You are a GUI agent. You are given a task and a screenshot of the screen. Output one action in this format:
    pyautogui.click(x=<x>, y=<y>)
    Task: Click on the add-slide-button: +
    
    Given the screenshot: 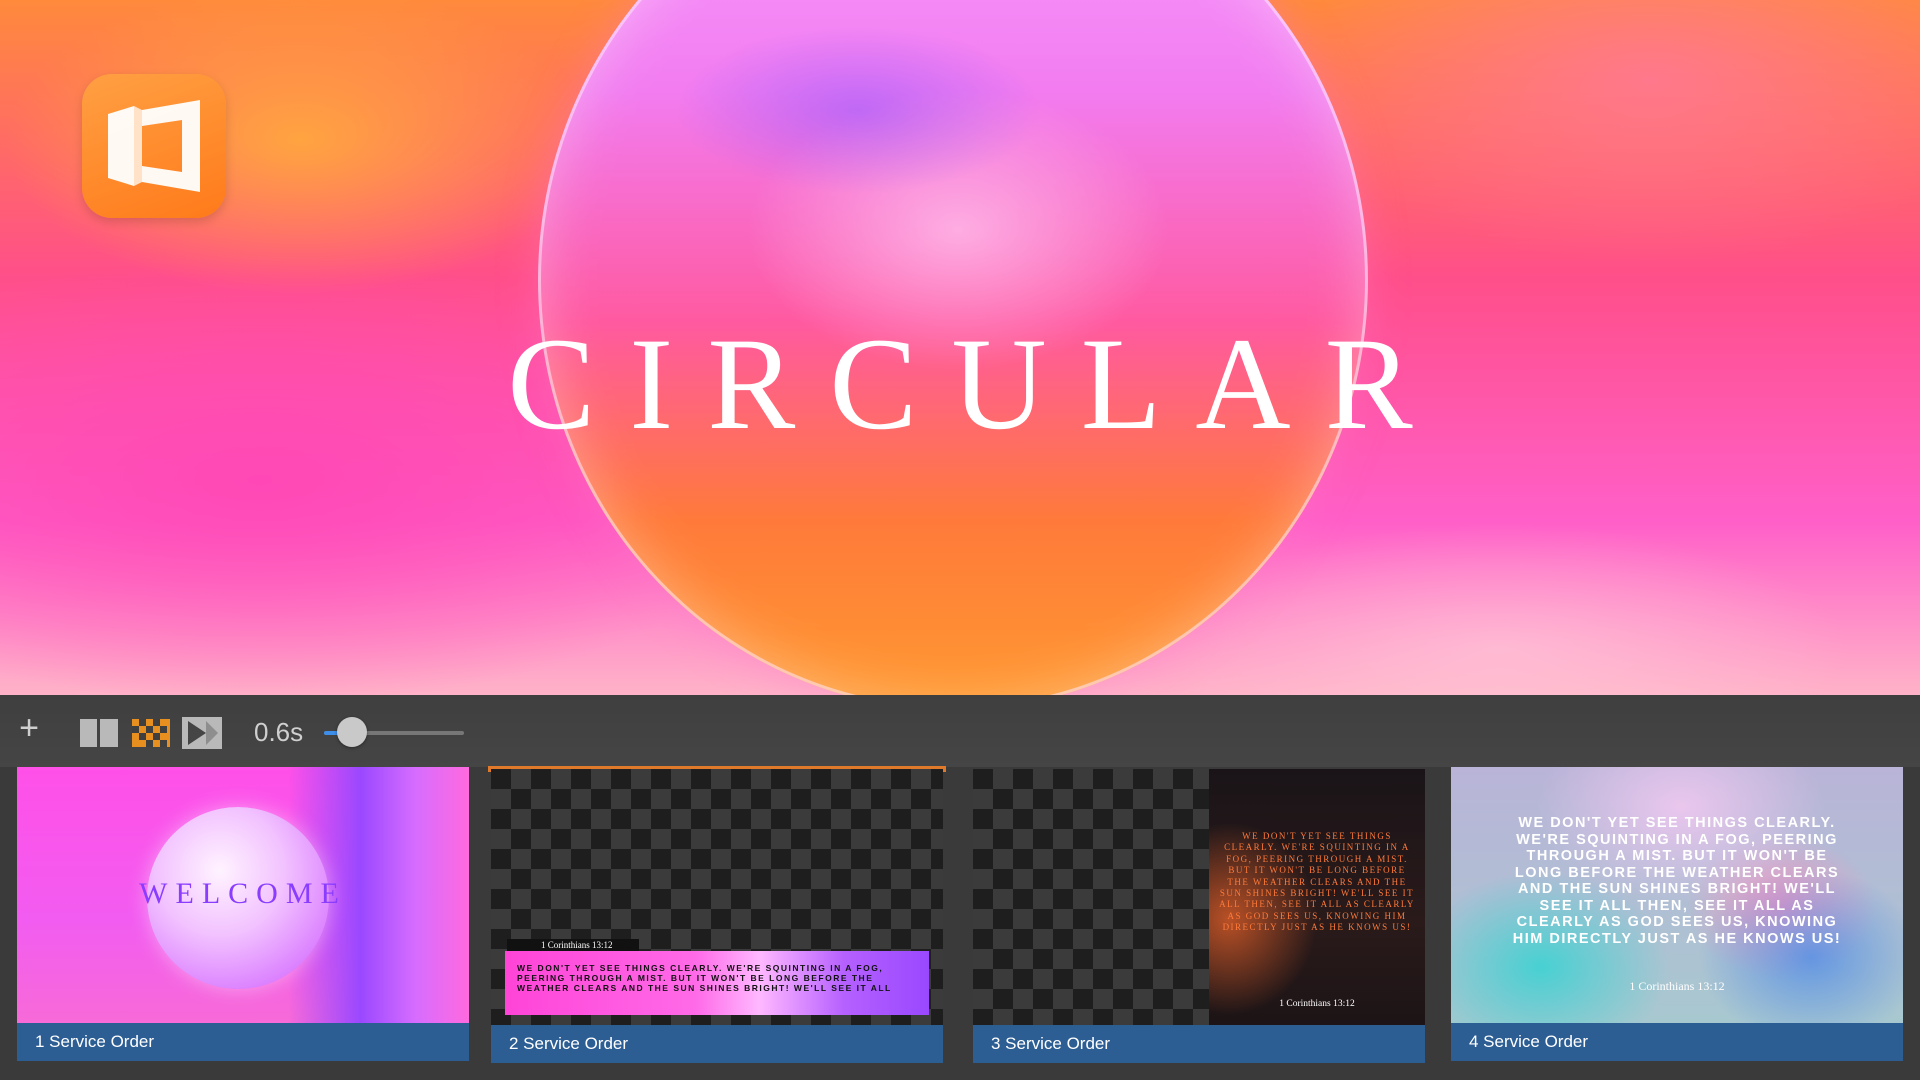 What is the action you would take?
    pyautogui.click(x=29, y=728)
    